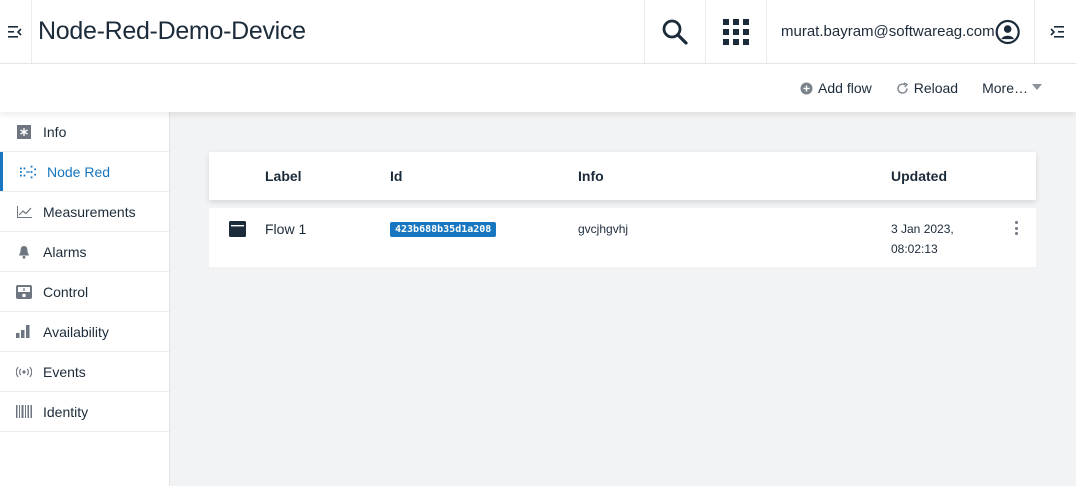  What do you see at coordinates (64, 371) in the screenshot?
I see `sidebar-item-label: Events` at bounding box center [64, 371].